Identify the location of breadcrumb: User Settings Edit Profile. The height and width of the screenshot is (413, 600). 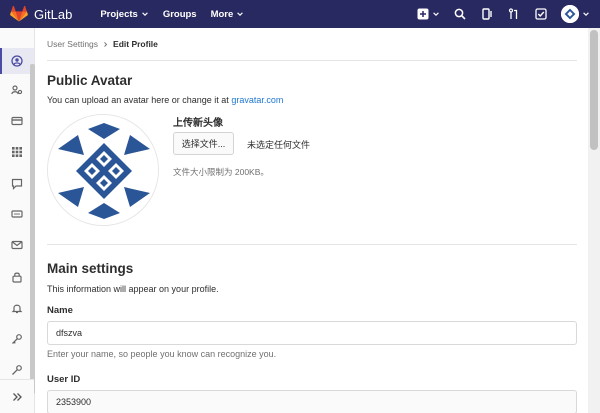
(312, 44).